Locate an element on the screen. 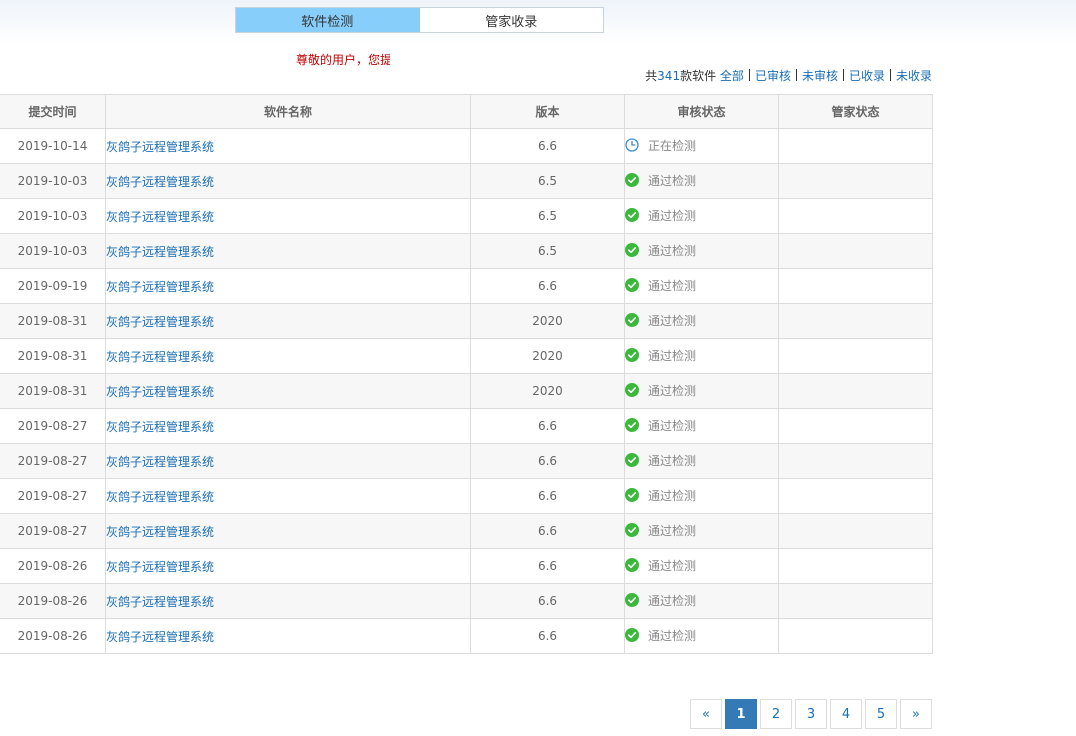 This screenshot has width=1076, height=736. pagination-page-2: 2 is located at coordinates (776, 714).